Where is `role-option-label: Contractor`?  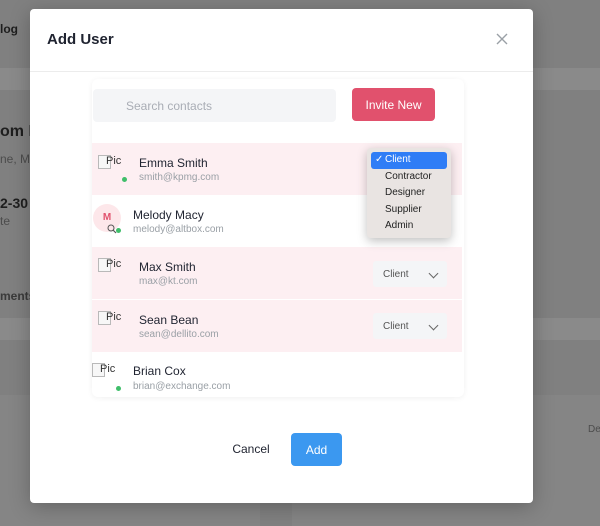
role-option-label: Contractor is located at coordinates (408, 176).